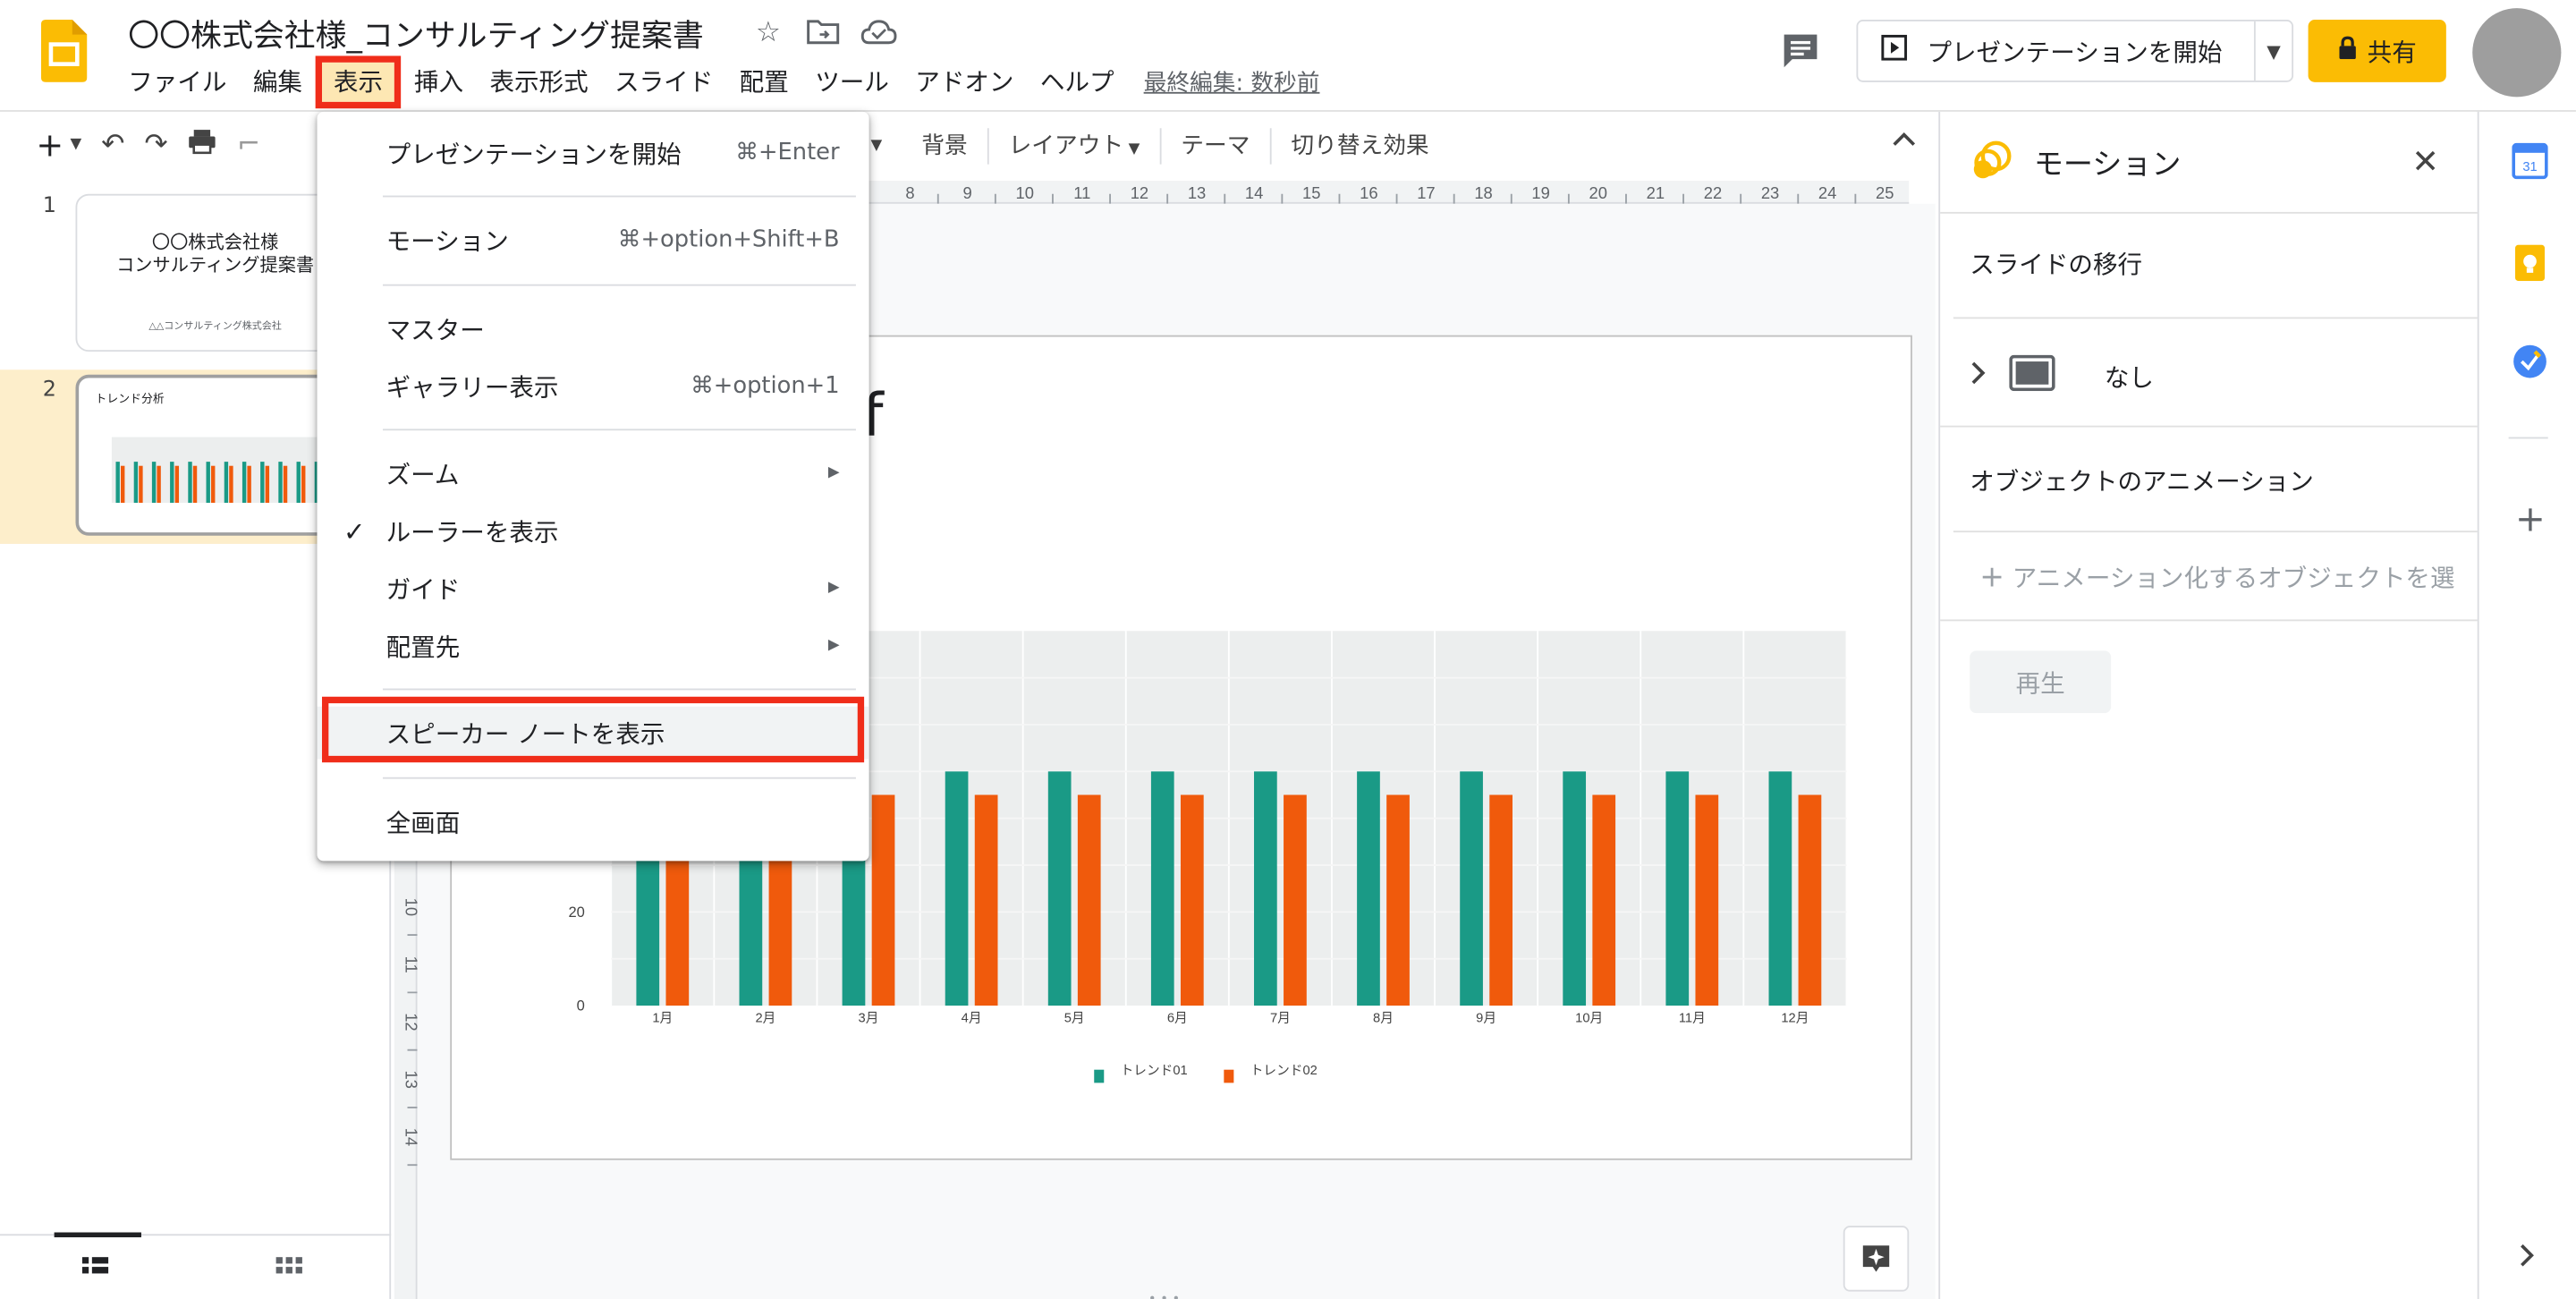 The image size is (2576, 1299). What do you see at coordinates (2129, 377) in the screenshot?
I see `transition-value: なし` at bounding box center [2129, 377].